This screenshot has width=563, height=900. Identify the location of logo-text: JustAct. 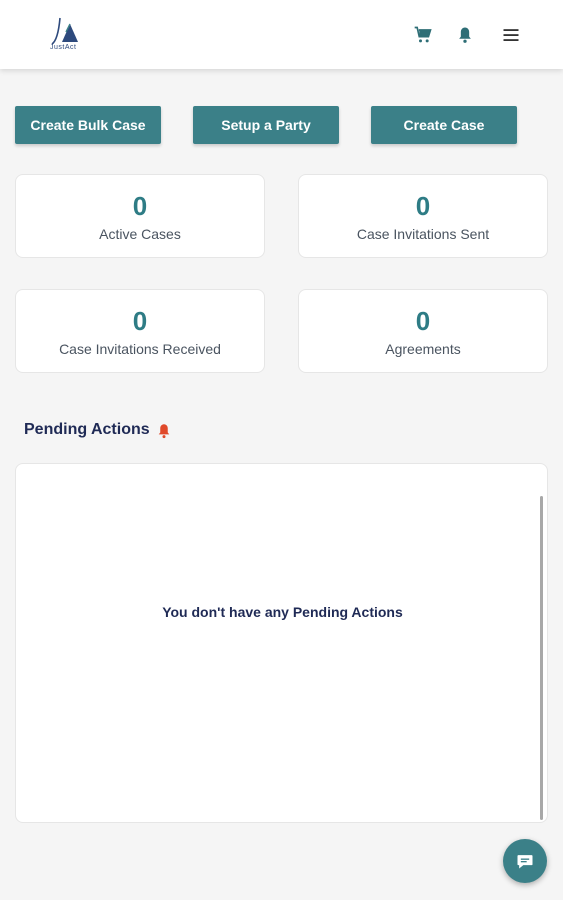
(63, 47).